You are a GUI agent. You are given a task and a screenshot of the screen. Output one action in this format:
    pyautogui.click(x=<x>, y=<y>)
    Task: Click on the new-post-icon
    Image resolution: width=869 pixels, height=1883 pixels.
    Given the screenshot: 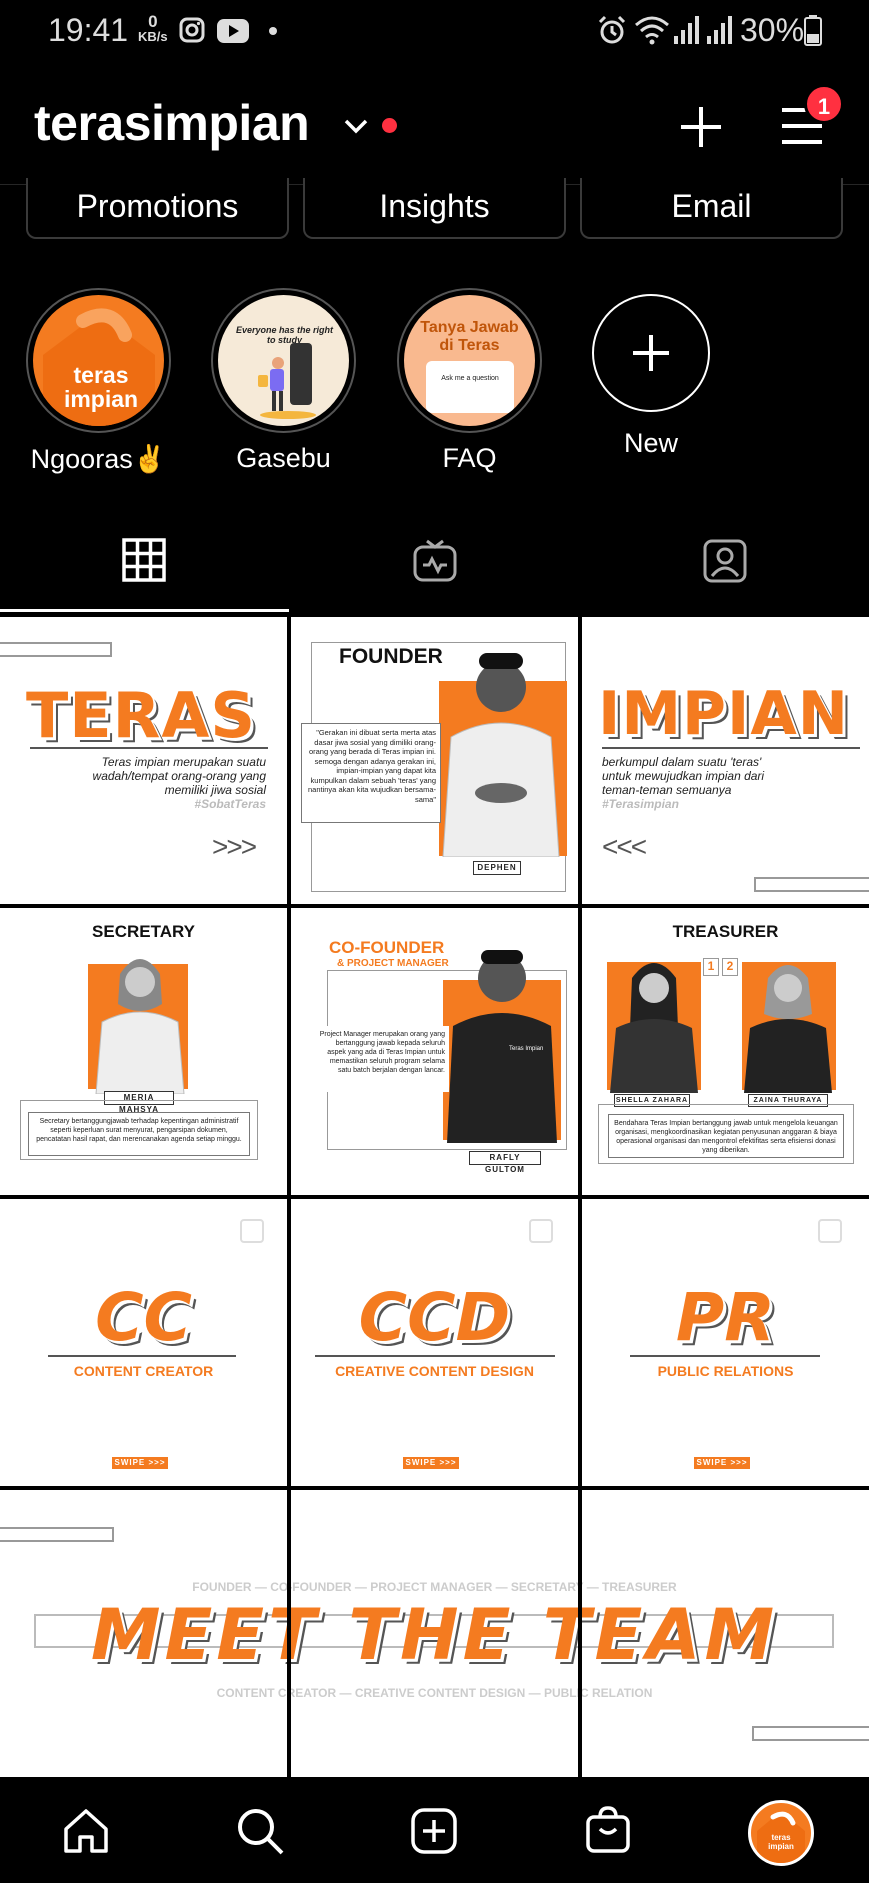 What is the action you would take?
    pyautogui.click(x=434, y=1831)
    